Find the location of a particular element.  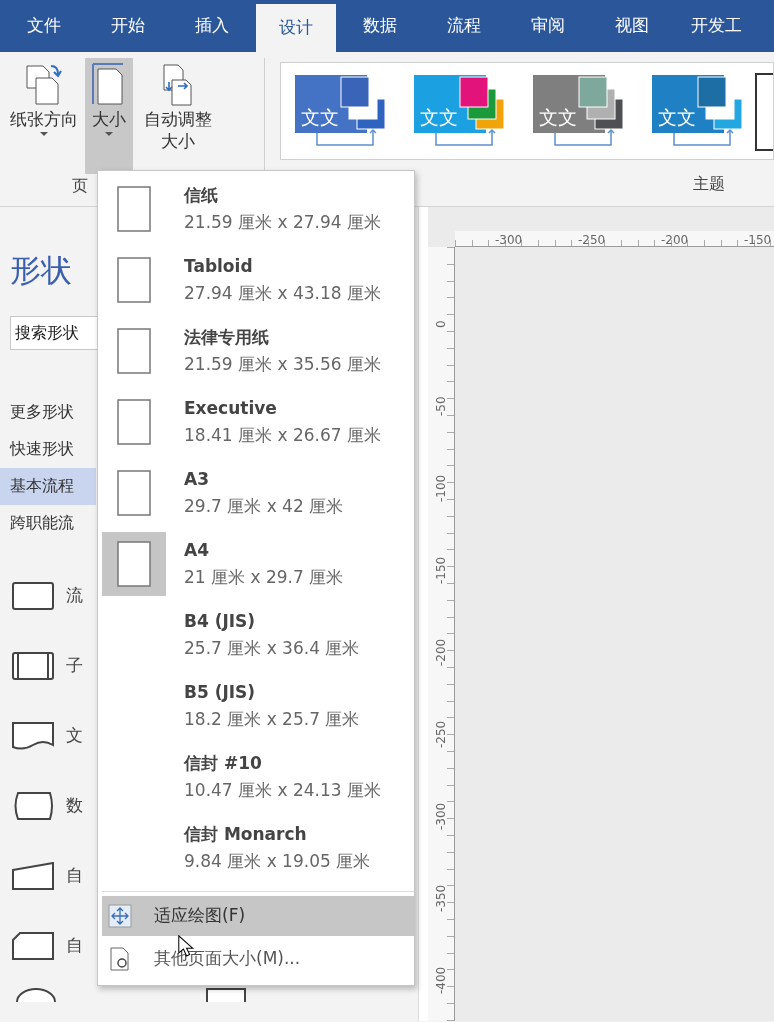

ribbon-tab: 开发工 is located at coordinates (716, 26).